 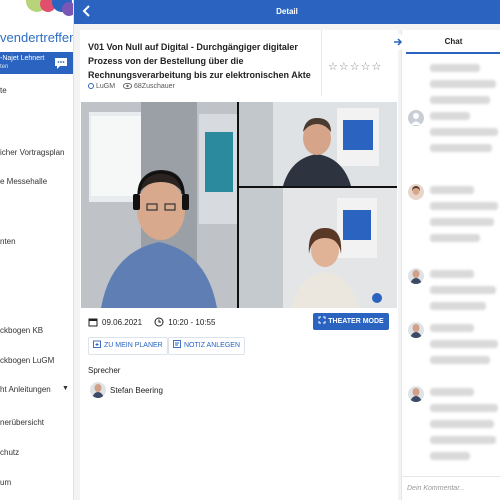 I want to click on calendar-icon, so click(x=93, y=322).